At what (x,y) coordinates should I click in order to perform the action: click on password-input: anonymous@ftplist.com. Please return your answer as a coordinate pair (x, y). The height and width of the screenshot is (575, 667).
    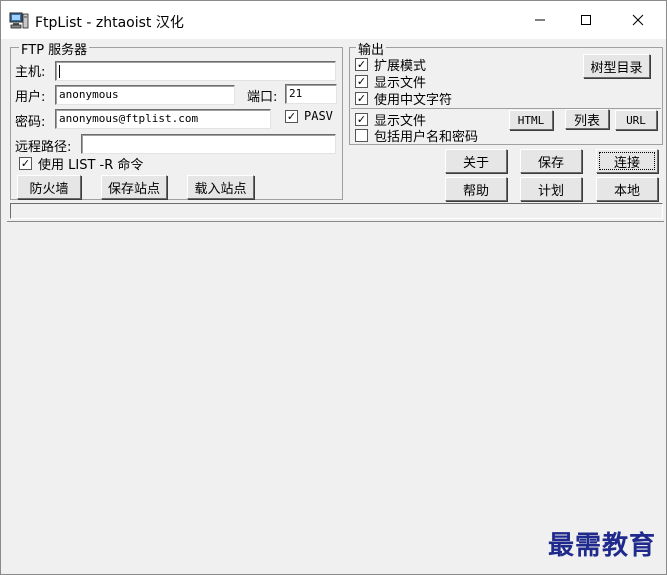
    Looking at the image, I should click on (163, 119).